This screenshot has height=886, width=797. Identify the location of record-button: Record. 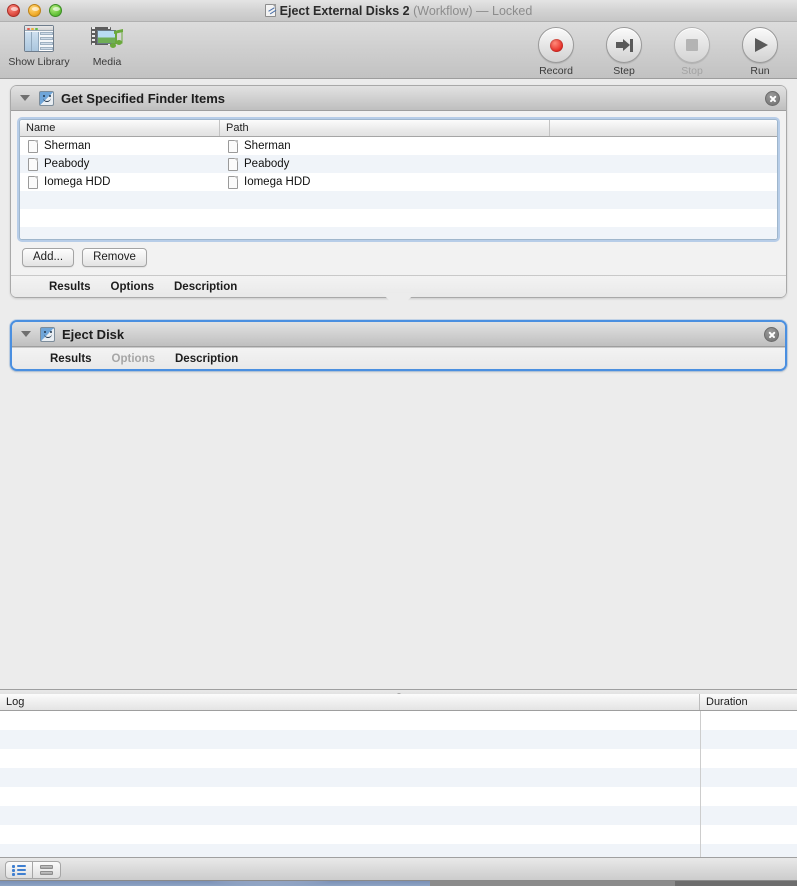
(556, 52).